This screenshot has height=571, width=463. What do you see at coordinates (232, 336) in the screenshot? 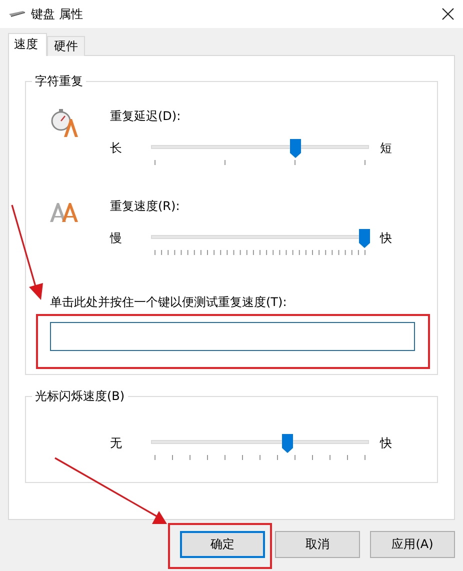
I see `input-field` at bounding box center [232, 336].